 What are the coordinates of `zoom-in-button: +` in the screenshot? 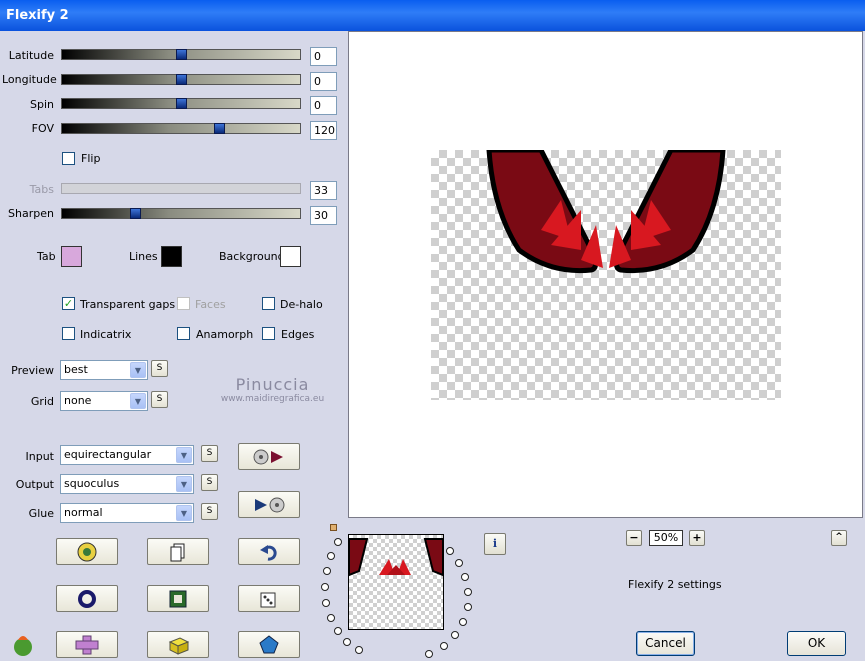 It's located at (697, 538).